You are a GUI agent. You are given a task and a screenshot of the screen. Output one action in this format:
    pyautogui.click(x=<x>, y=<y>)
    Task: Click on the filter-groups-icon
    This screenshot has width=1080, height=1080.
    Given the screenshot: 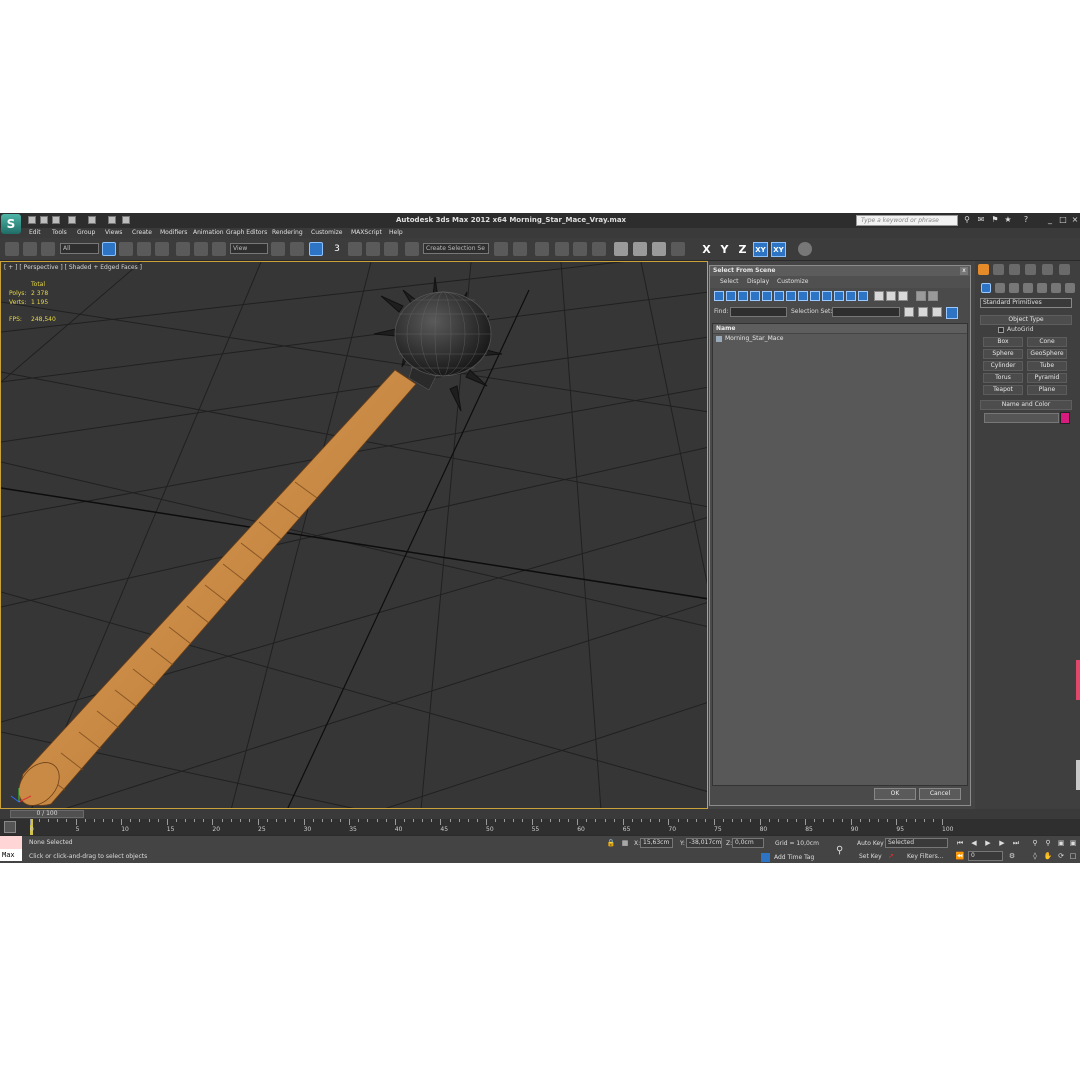 What is the action you would take?
    pyautogui.click(x=791, y=296)
    